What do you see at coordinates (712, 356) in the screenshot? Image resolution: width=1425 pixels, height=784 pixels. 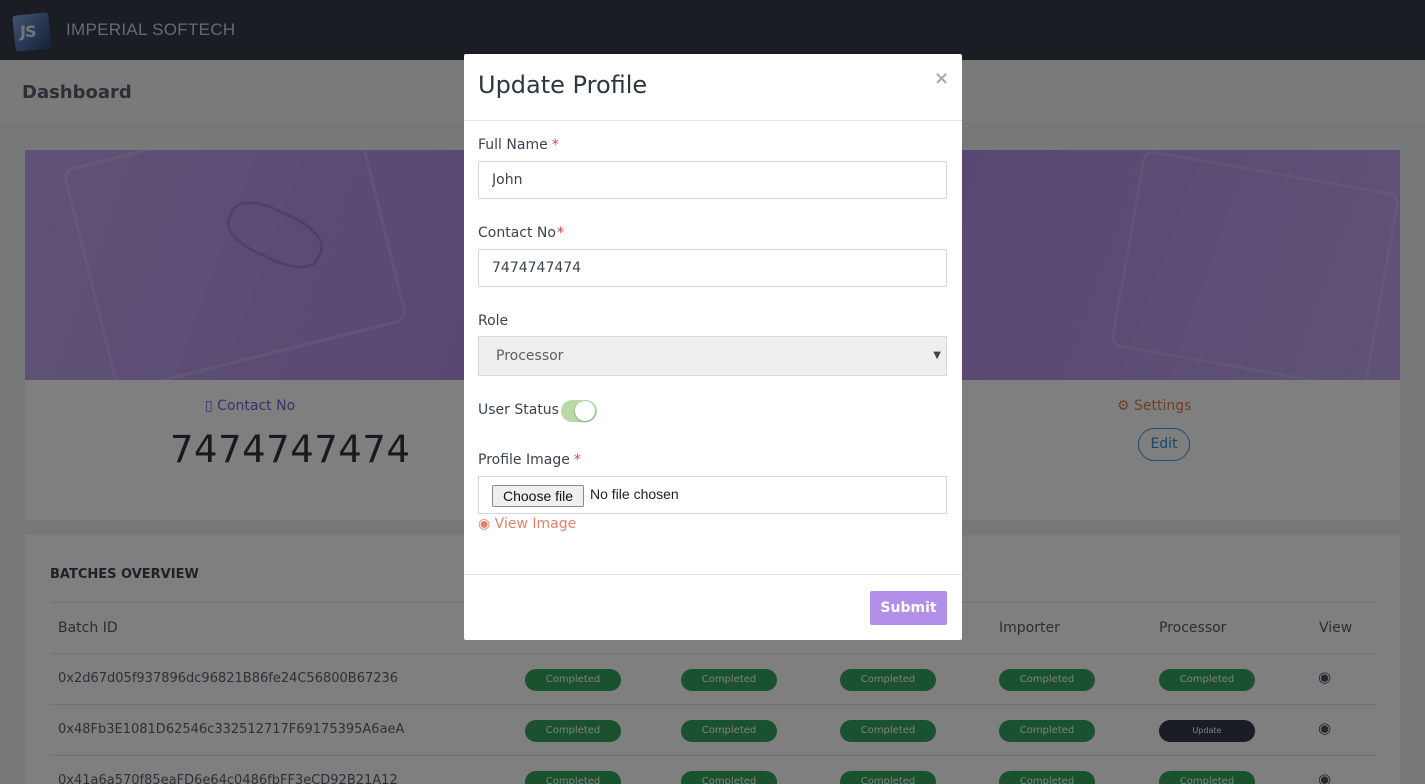 I see `role-select: Processor ▼` at bounding box center [712, 356].